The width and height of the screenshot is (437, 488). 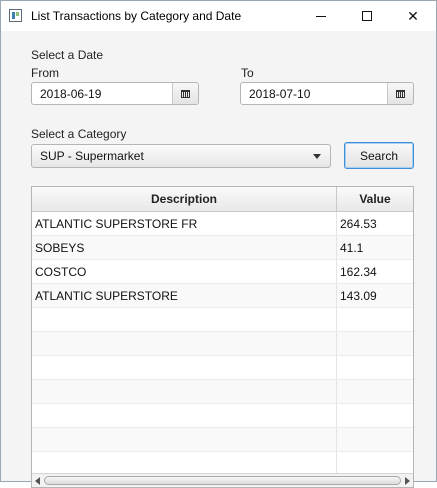 What do you see at coordinates (37, 481) in the screenshot?
I see `scroll-left-icon` at bounding box center [37, 481].